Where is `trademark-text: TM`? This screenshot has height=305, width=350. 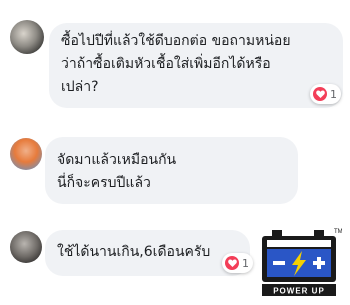
trademark-text: TM is located at coordinates (338, 232).